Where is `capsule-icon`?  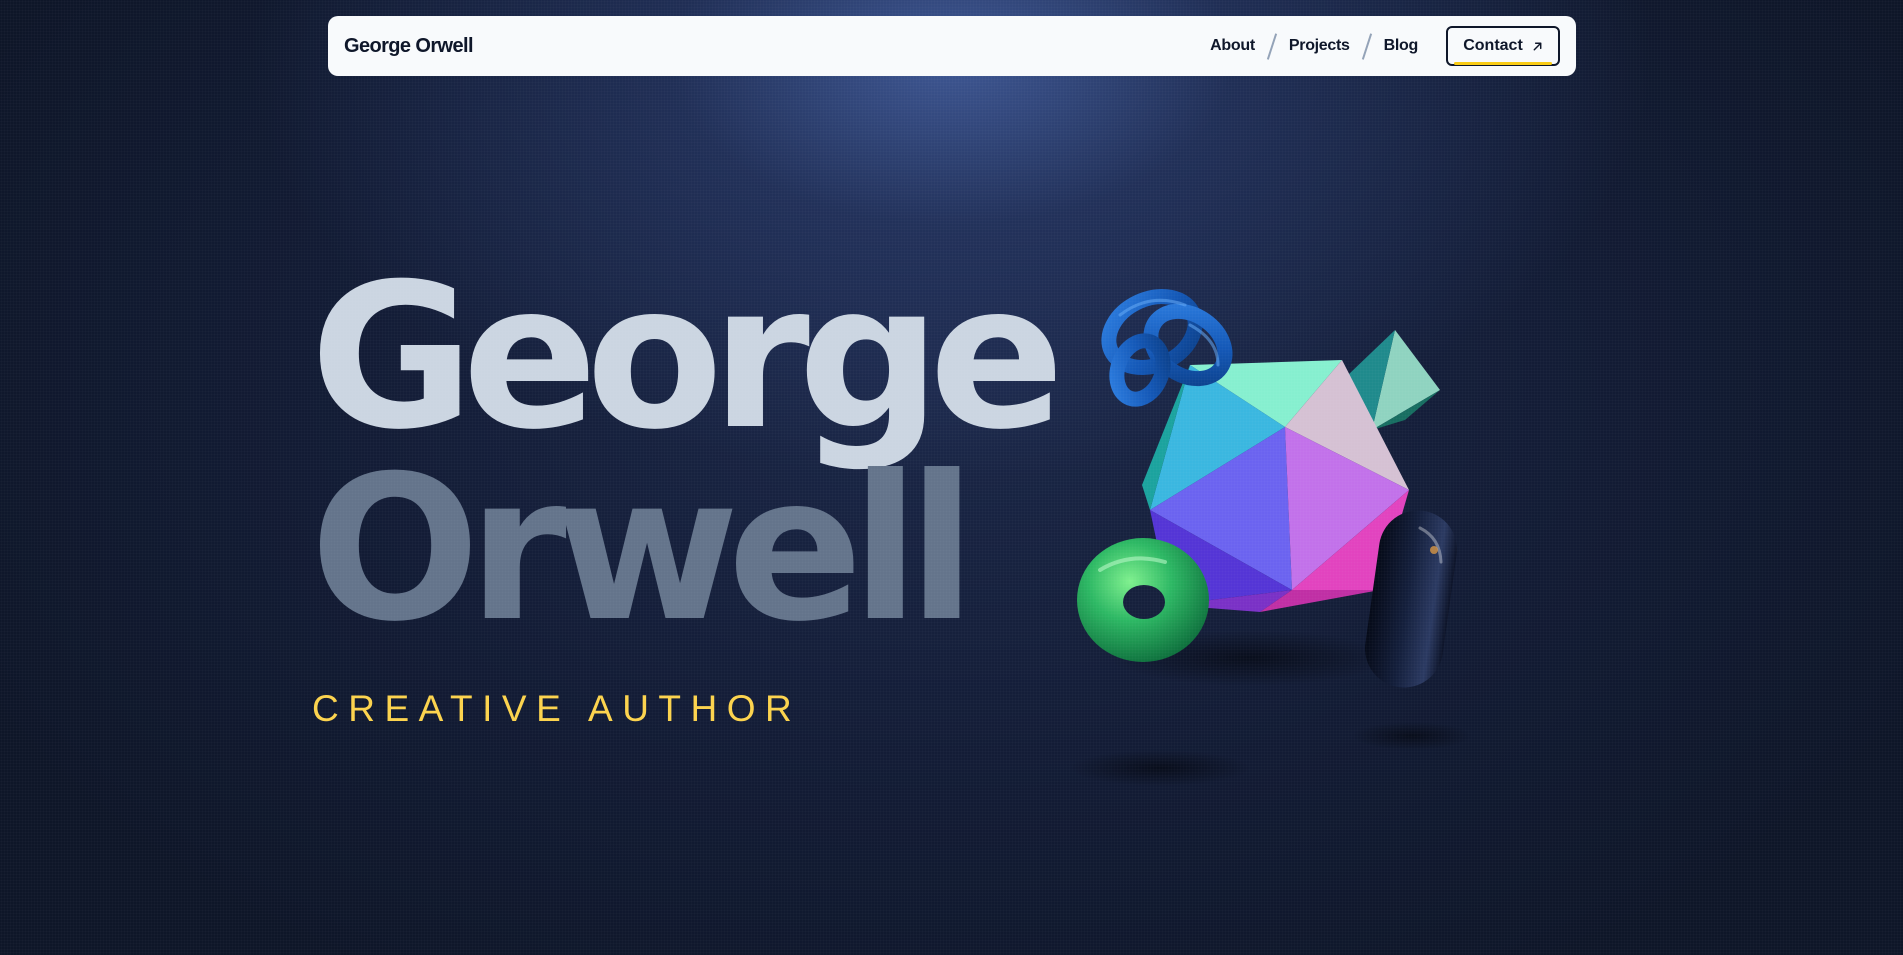 capsule-icon is located at coordinates (1411, 599).